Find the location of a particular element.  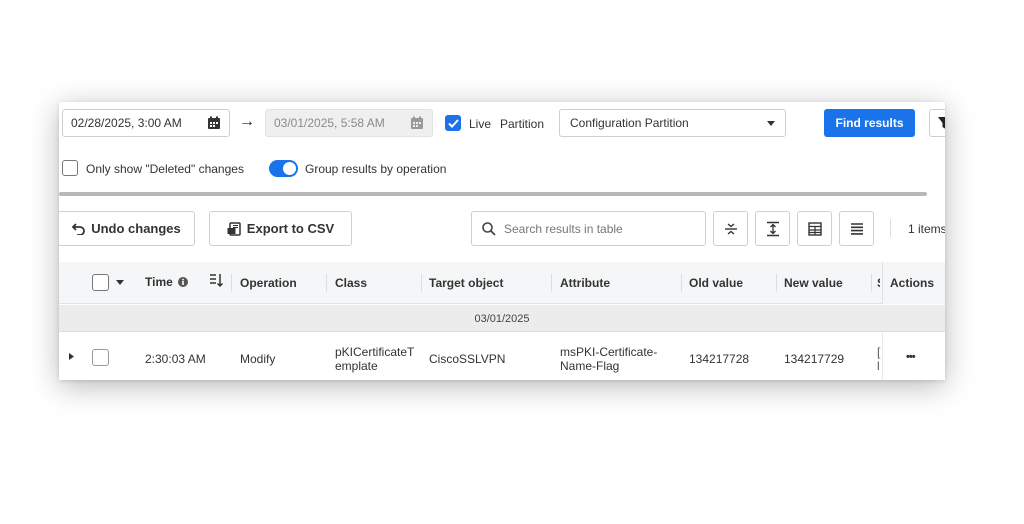

row-truncated-line-2: l is located at coordinates (878, 366).